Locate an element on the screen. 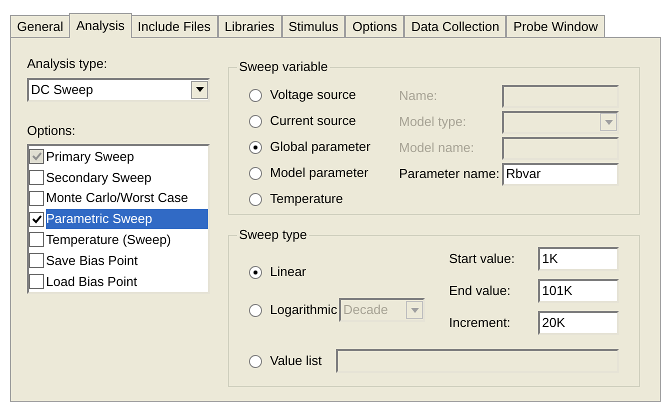 This screenshot has height=402, width=661. radio-label: Linear is located at coordinates (288, 272).